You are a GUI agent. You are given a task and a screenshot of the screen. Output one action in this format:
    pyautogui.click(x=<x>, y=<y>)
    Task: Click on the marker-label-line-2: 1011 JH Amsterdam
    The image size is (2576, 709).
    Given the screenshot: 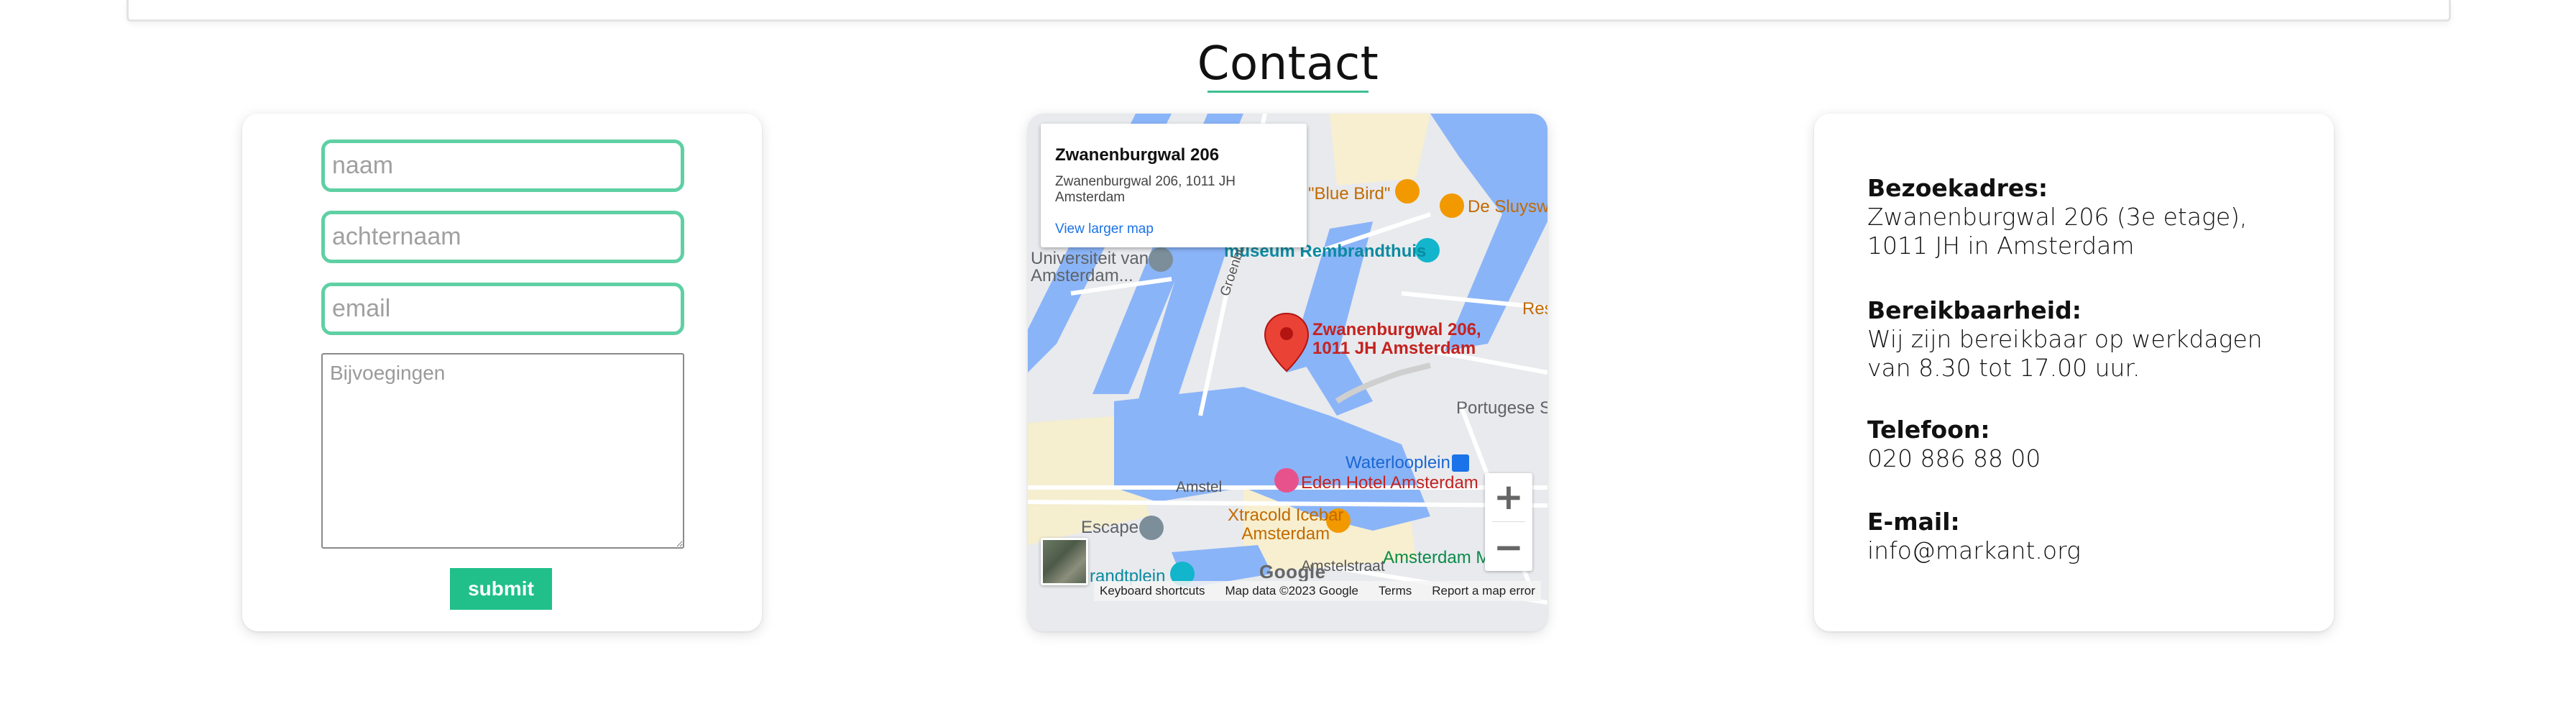 What is the action you would take?
    pyautogui.click(x=1394, y=349)
    